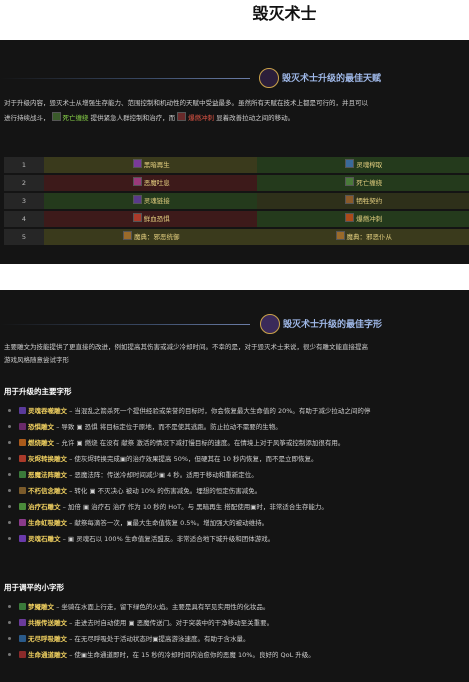 This screenshot has width=469, height=682. Describe the element at coordinates (38, 391) in the screenshot. I see `major-glyphs-heading: 用于升级的主要字形` at that location.